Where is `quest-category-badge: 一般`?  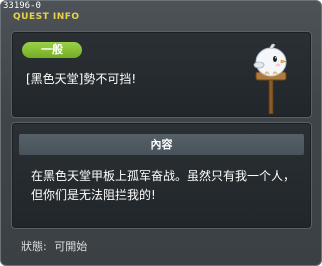 quest-category-badge: 一般 is located at coordinates (52, 50).